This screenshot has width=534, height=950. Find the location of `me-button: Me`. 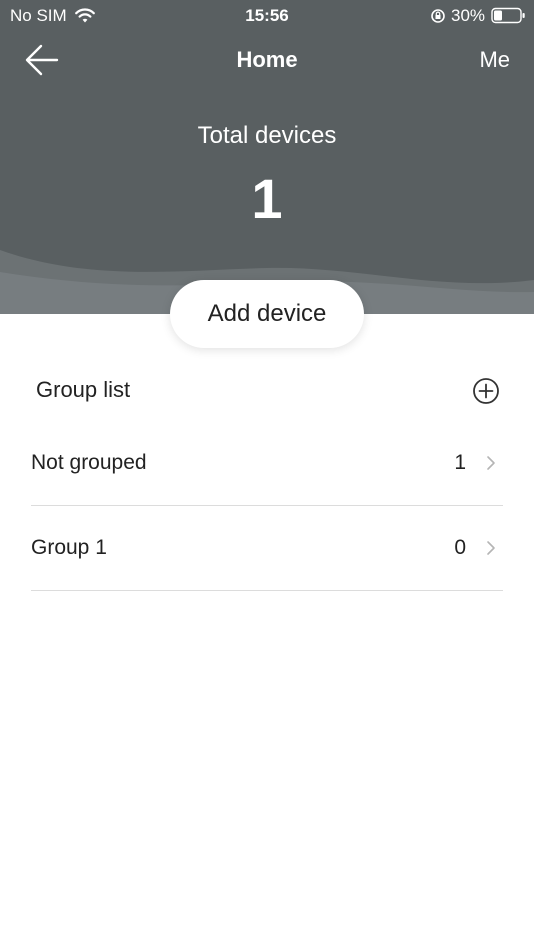

me-button: Me is located at coordinates (494, 60).